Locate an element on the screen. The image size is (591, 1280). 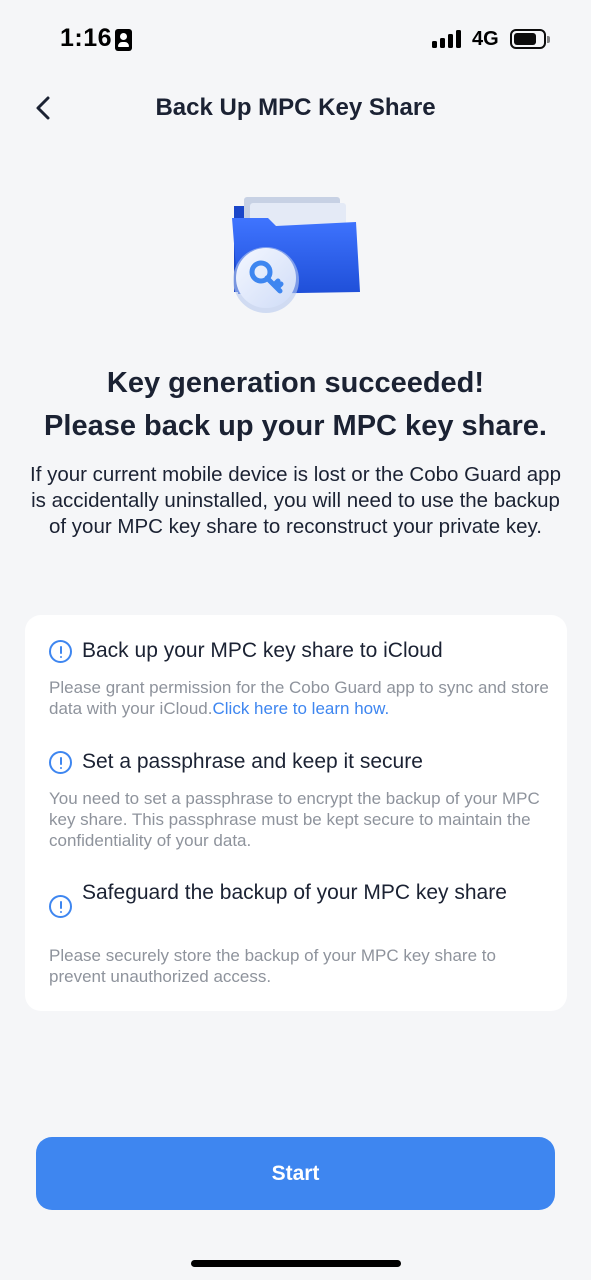
status-time: 1:16 is located at coordinates (86, 38).